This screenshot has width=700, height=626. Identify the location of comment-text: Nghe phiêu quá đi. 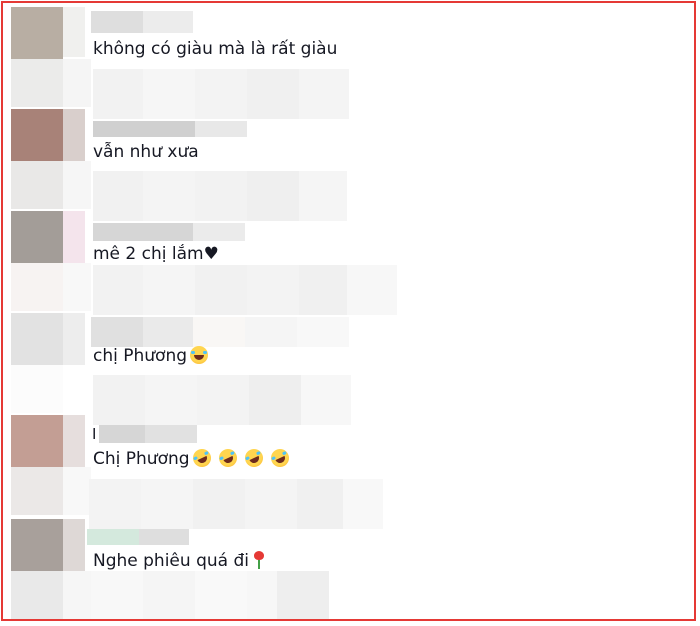
(179, 561).